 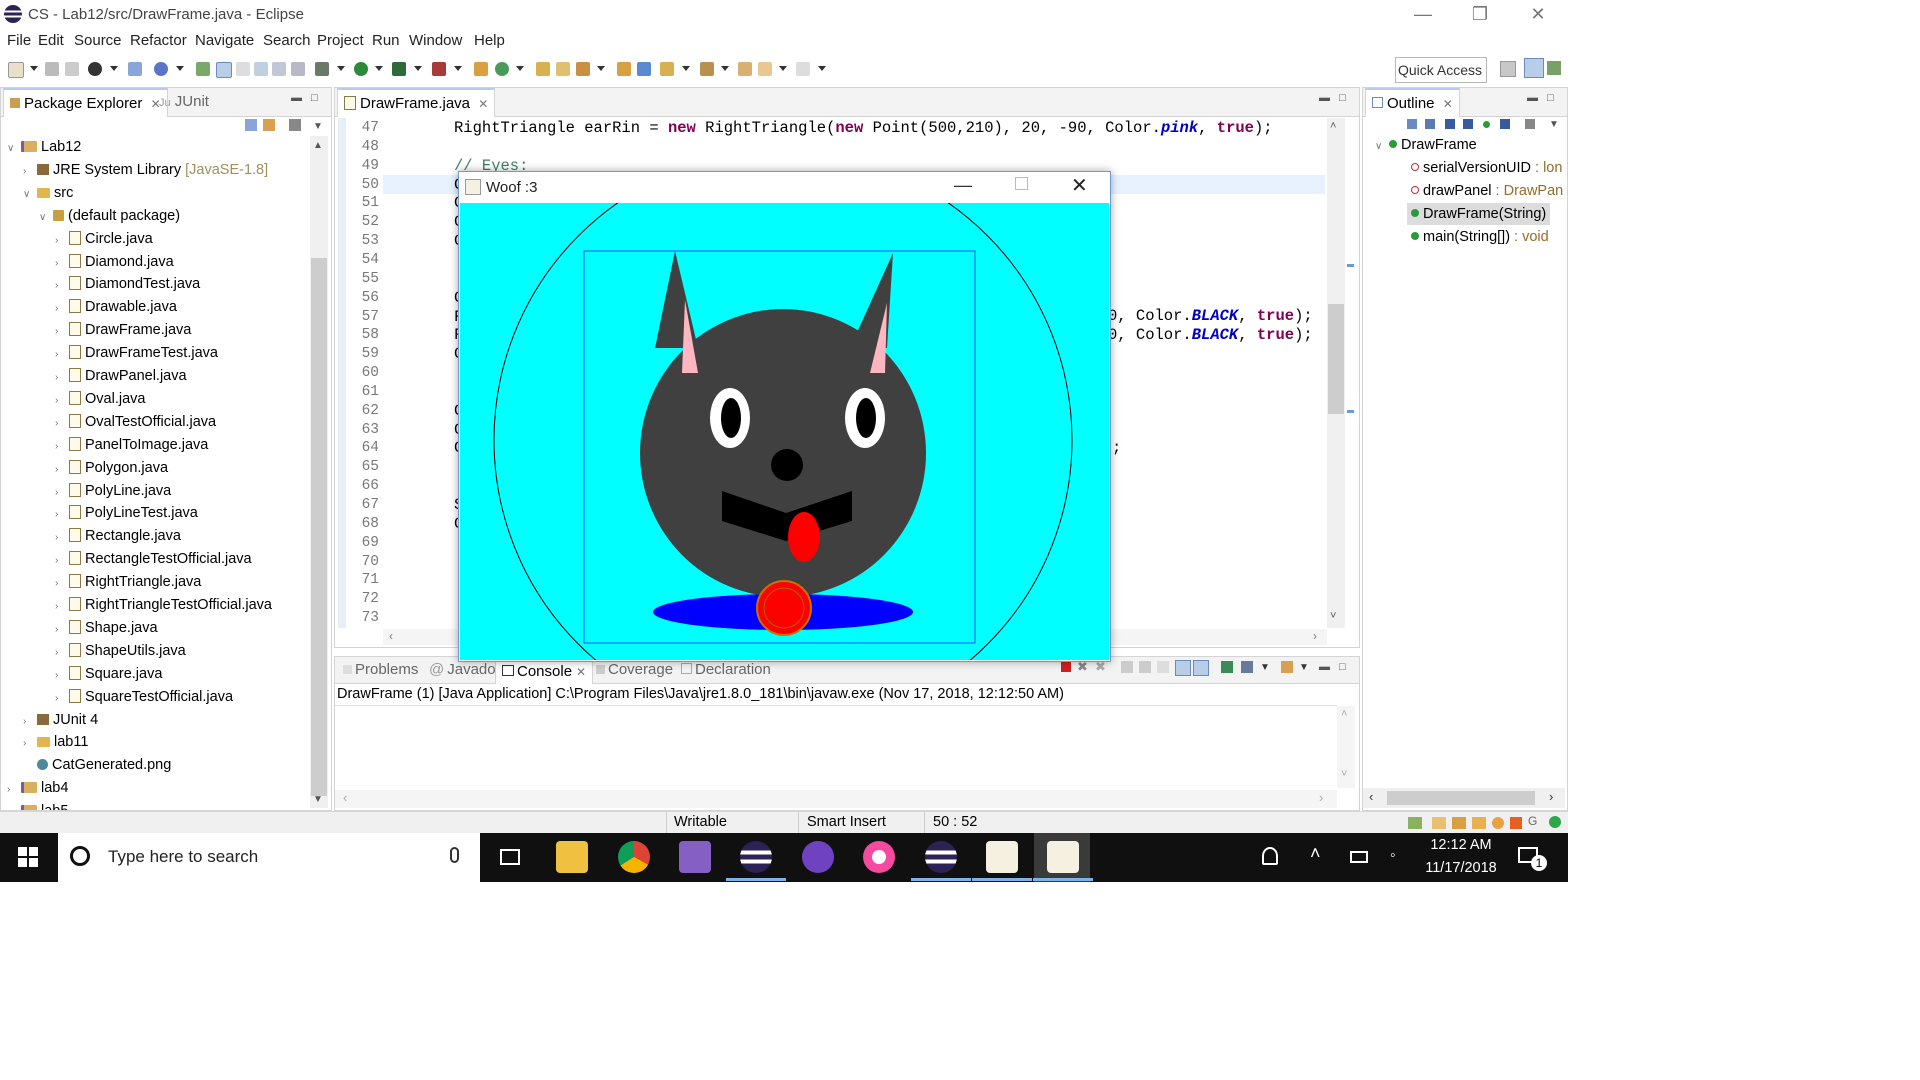 I want to click on show-stderr-icon, so click(x=1201, y=668).